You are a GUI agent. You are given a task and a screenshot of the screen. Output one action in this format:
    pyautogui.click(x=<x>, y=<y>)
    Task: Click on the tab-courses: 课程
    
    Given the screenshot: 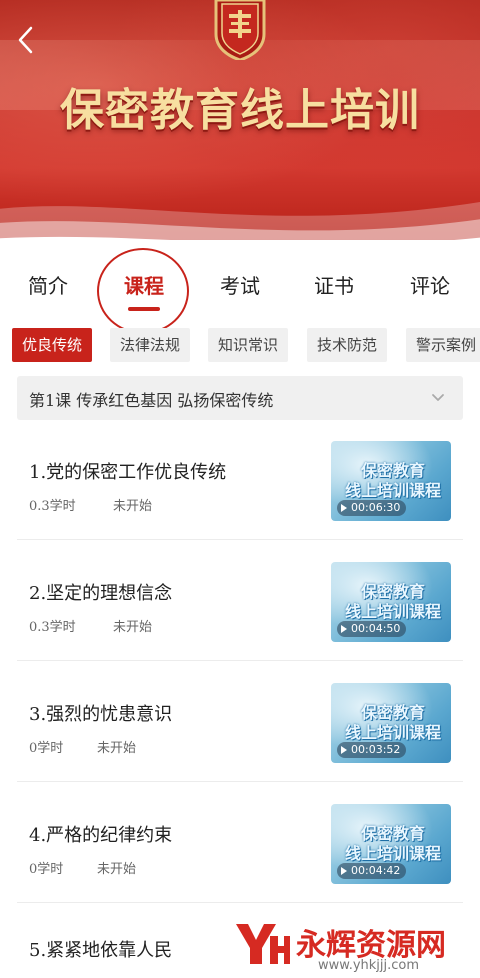 What is the action you would take?
    pyautogui.click(x=144, y=284)
    